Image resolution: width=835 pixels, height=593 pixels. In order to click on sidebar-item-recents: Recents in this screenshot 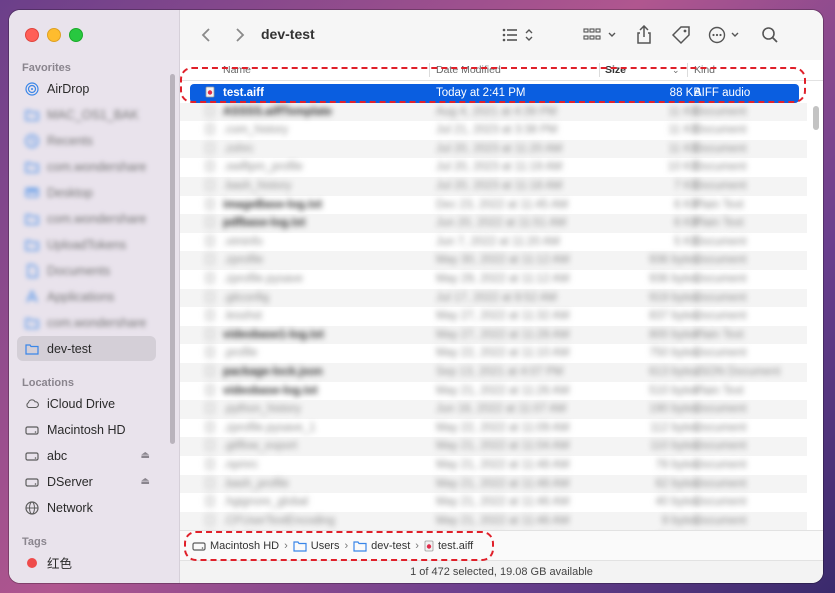, I will do `click(86, 140)`.